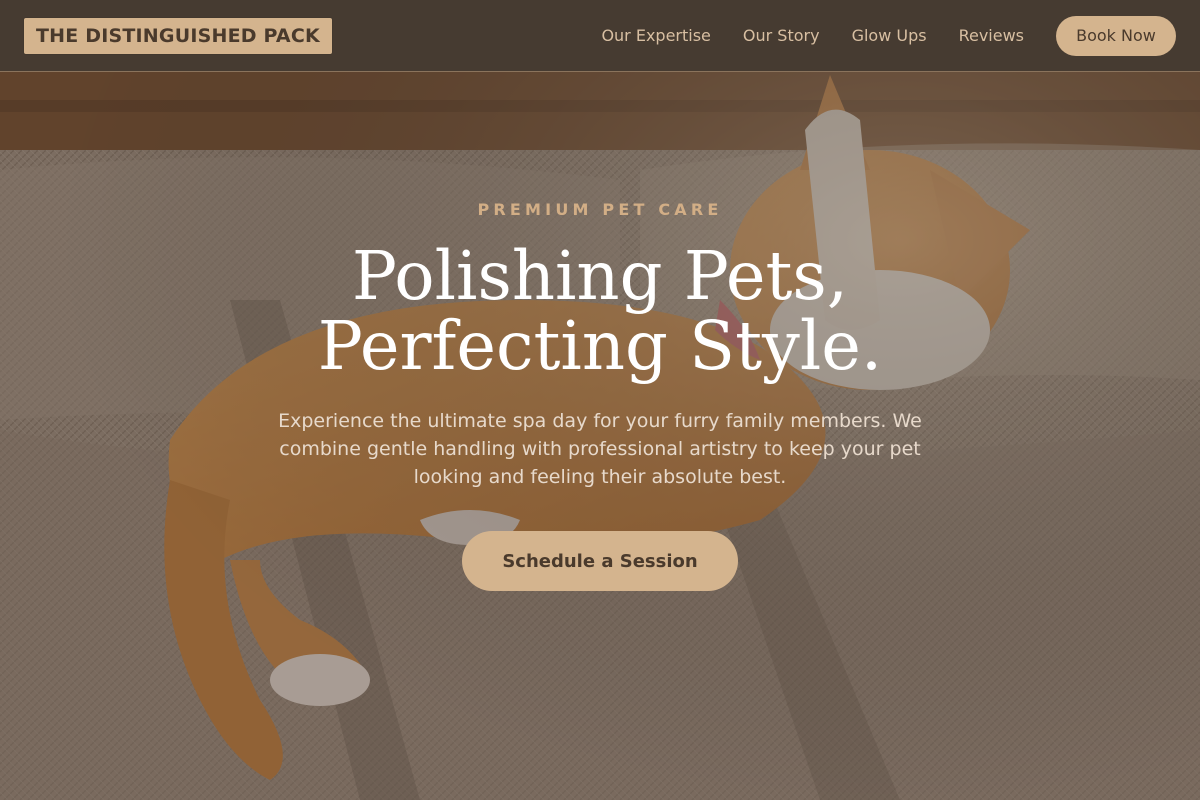  Describe the element at coordinates (600, 209) in the screenshot. I see `hero-eyebrow: PREMIUM PET CARE` at that location.